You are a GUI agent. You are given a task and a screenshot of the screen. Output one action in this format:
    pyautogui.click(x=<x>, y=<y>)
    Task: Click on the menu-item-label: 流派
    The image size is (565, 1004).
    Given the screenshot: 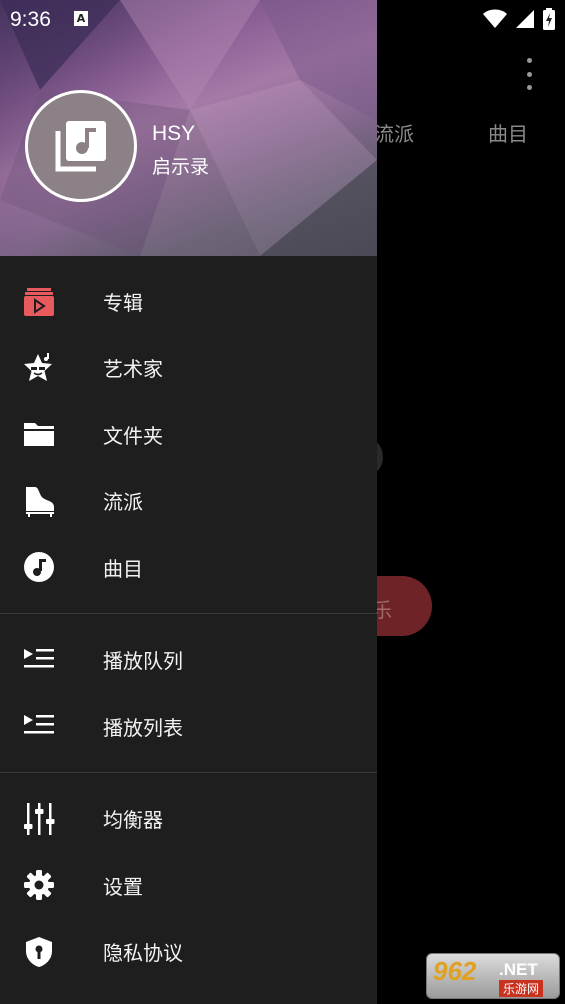 What is the action you would take?
    pyautogui.click(x=123, y=502)
    